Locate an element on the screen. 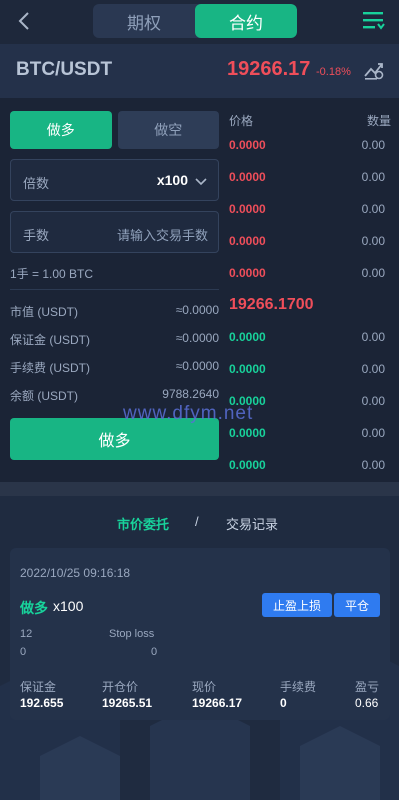 This screenshot has width=399, height=800. side-toggle: 做多 做空 is located at coordinates (114, 130).